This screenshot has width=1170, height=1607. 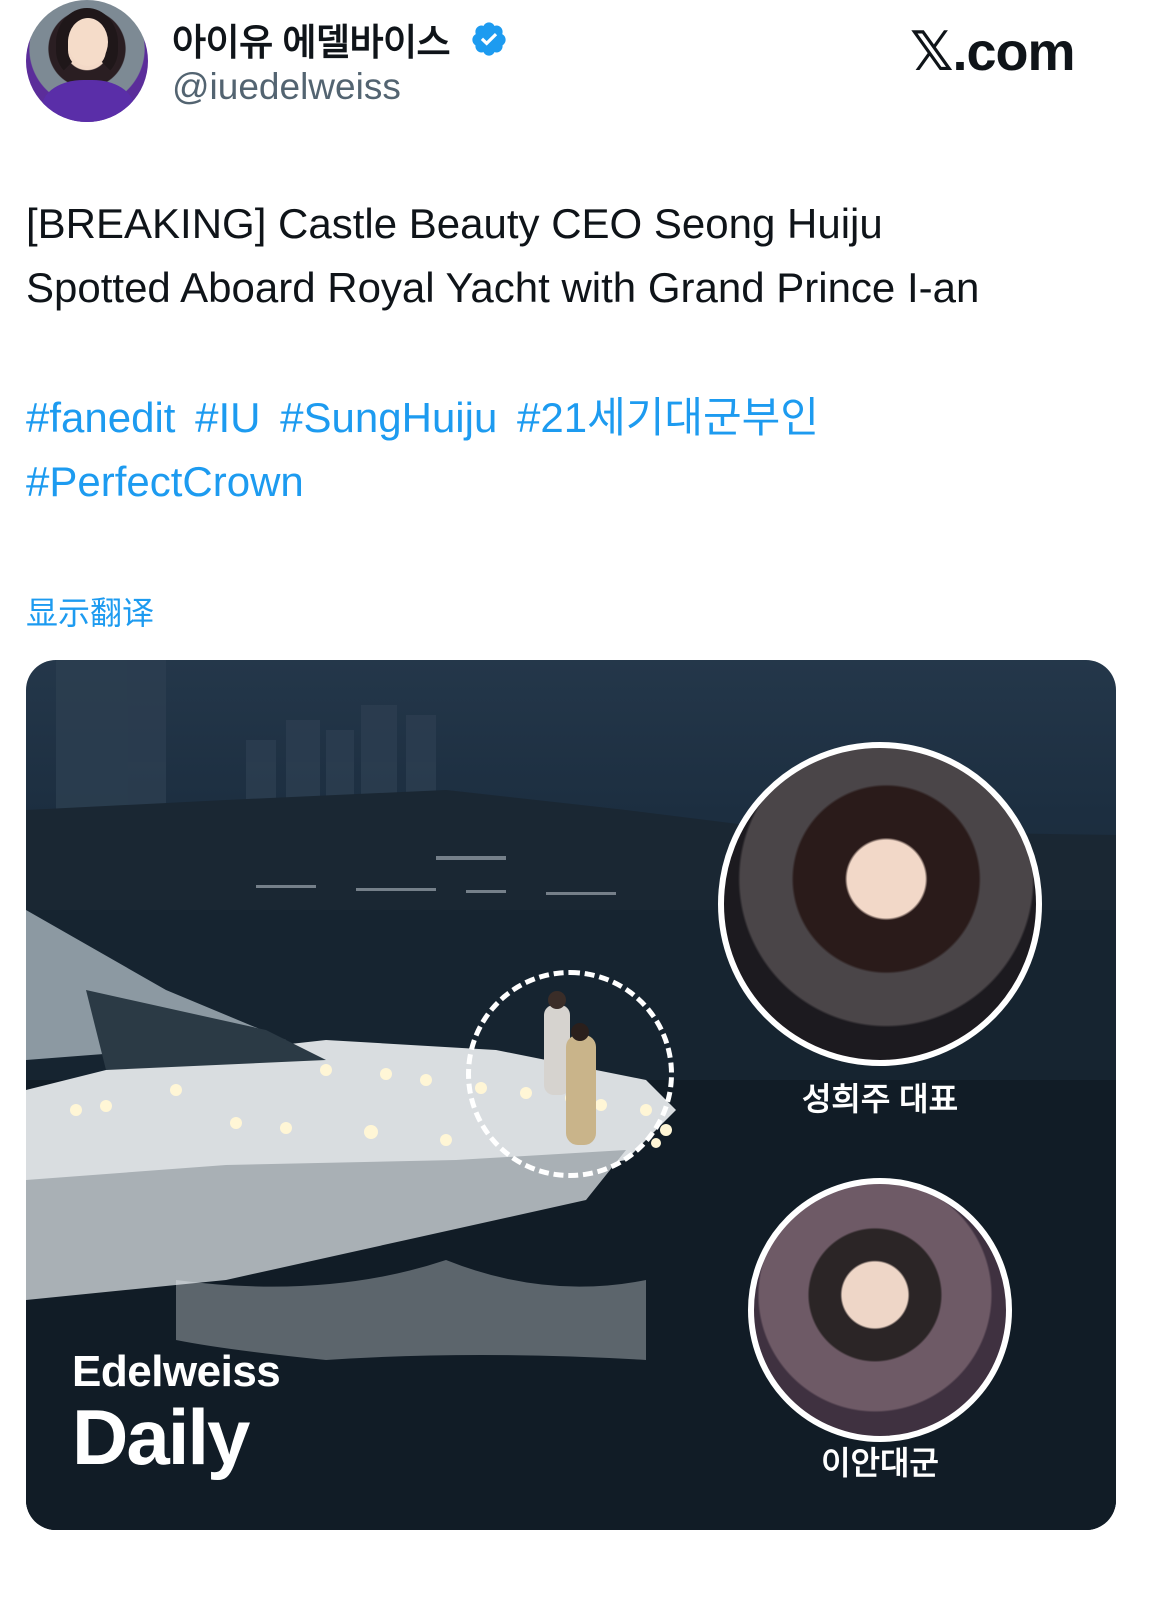 I want to click on verified-badge-icon, so click(x=489, y=39).